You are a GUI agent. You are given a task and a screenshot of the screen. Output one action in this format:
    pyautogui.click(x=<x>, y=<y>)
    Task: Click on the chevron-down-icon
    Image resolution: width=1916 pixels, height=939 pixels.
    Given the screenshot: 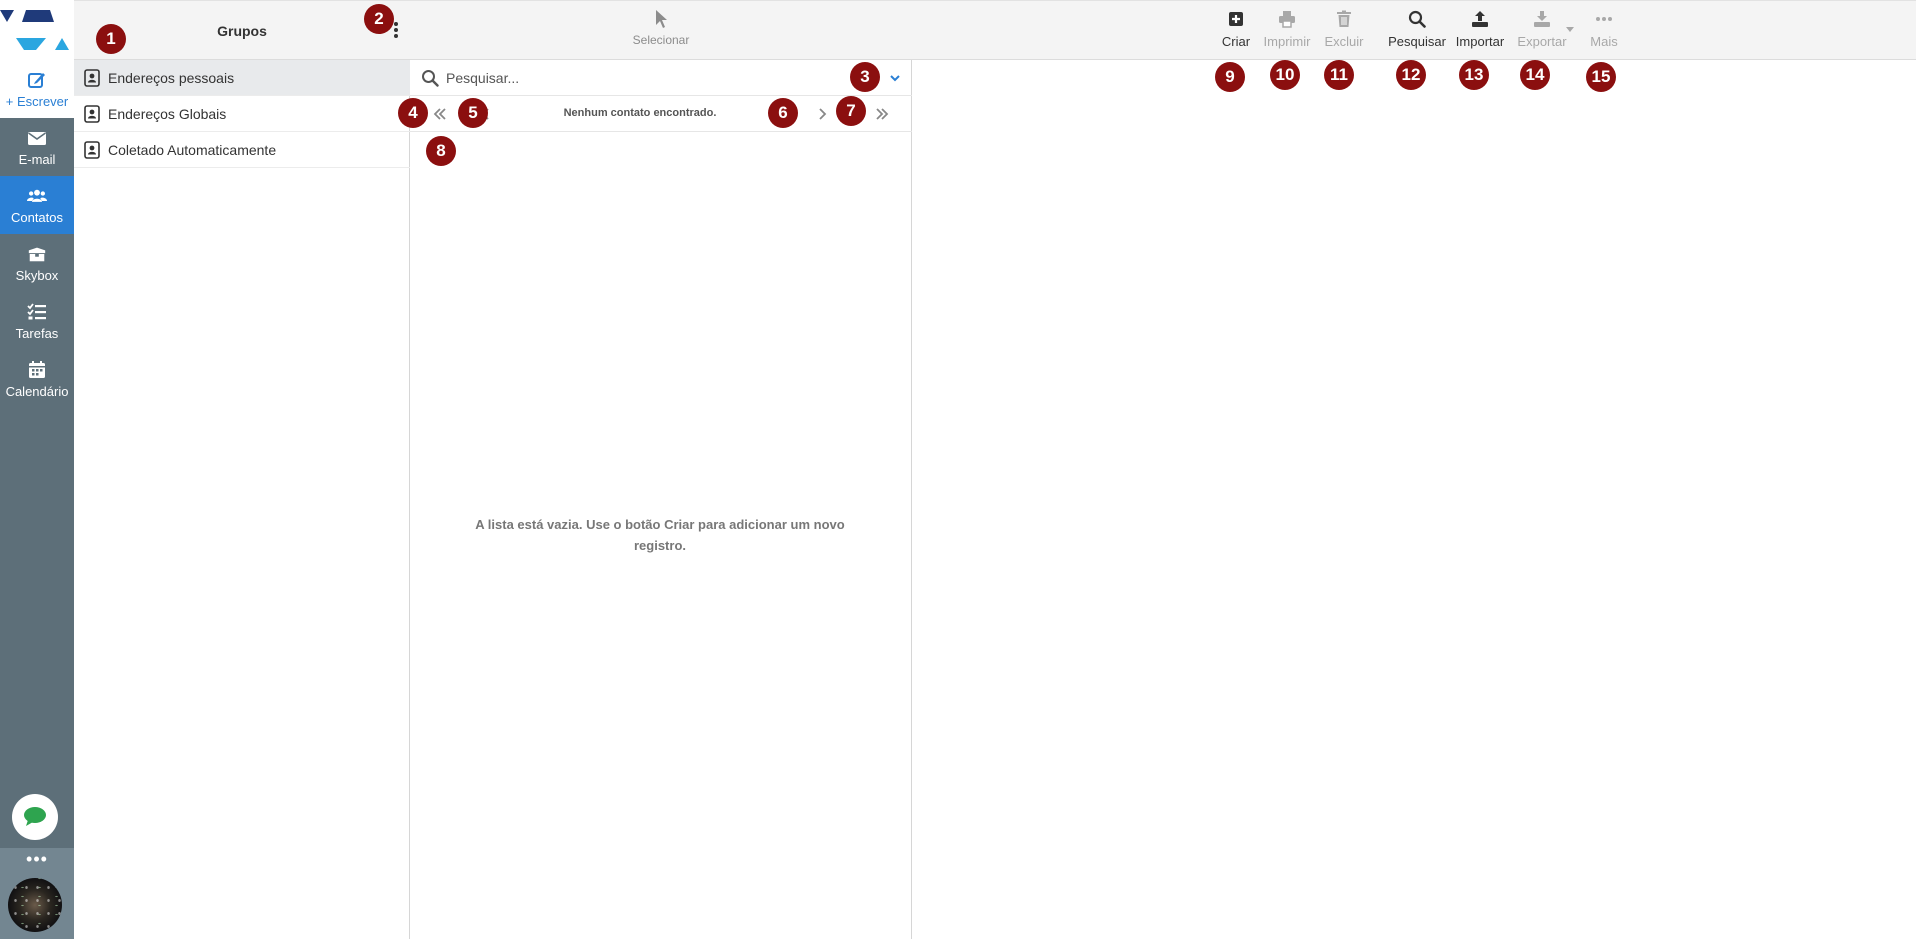 What is the action you would take?
    pyautogui.click(x=895, y=78)
    